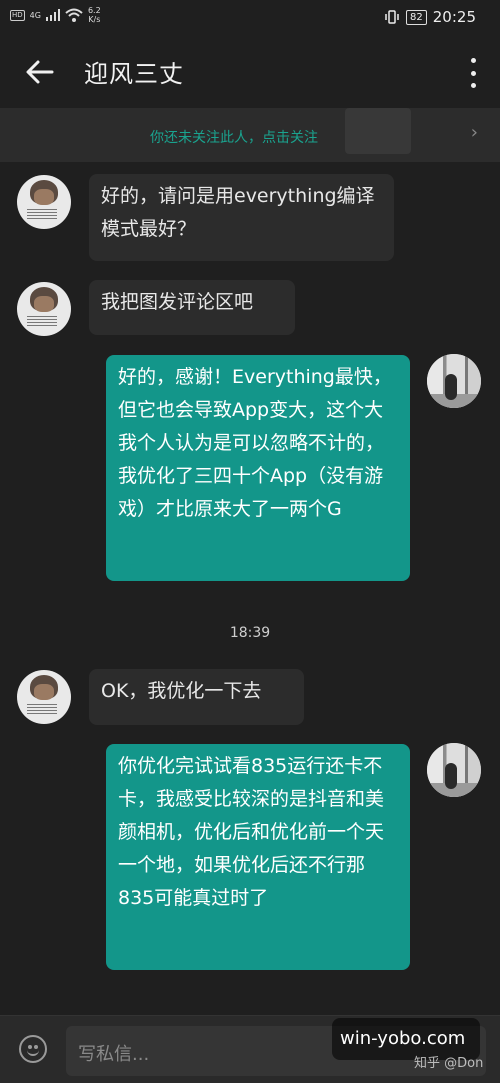  What do you see at coordinates (52, 15) in the screenshot?
I see `signal-icon` at bounding box center [52, 15].